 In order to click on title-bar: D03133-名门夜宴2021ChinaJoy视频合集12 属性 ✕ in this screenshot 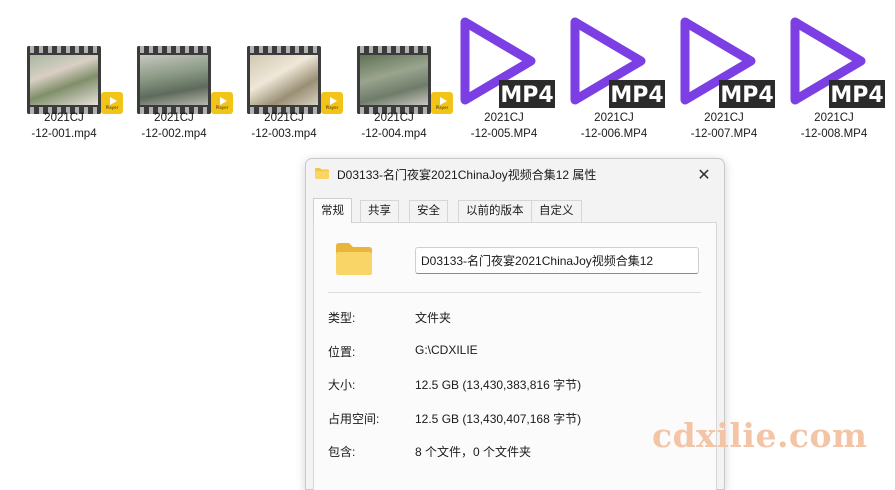, I will do `click(515, 174)`.